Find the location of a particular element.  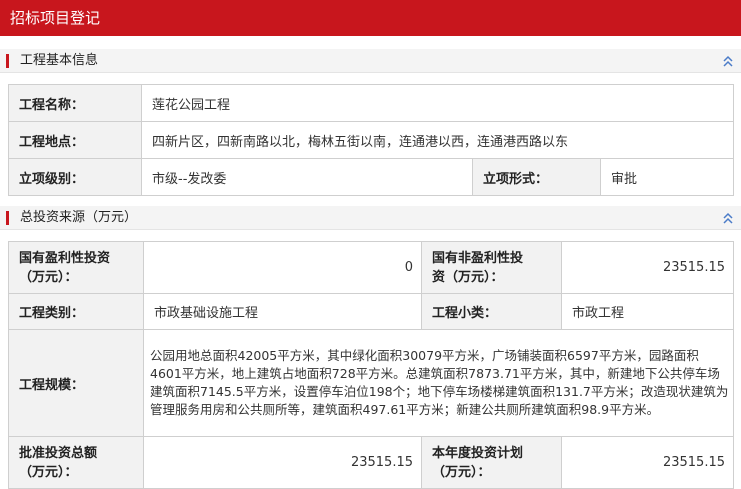

state-profit-investment-label: 国有盈利性投资 （万元）： is located at coordinates (76, 267).